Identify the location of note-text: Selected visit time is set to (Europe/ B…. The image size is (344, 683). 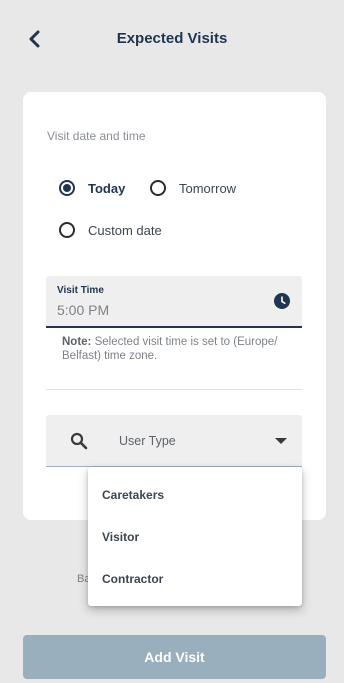
(170, 349).